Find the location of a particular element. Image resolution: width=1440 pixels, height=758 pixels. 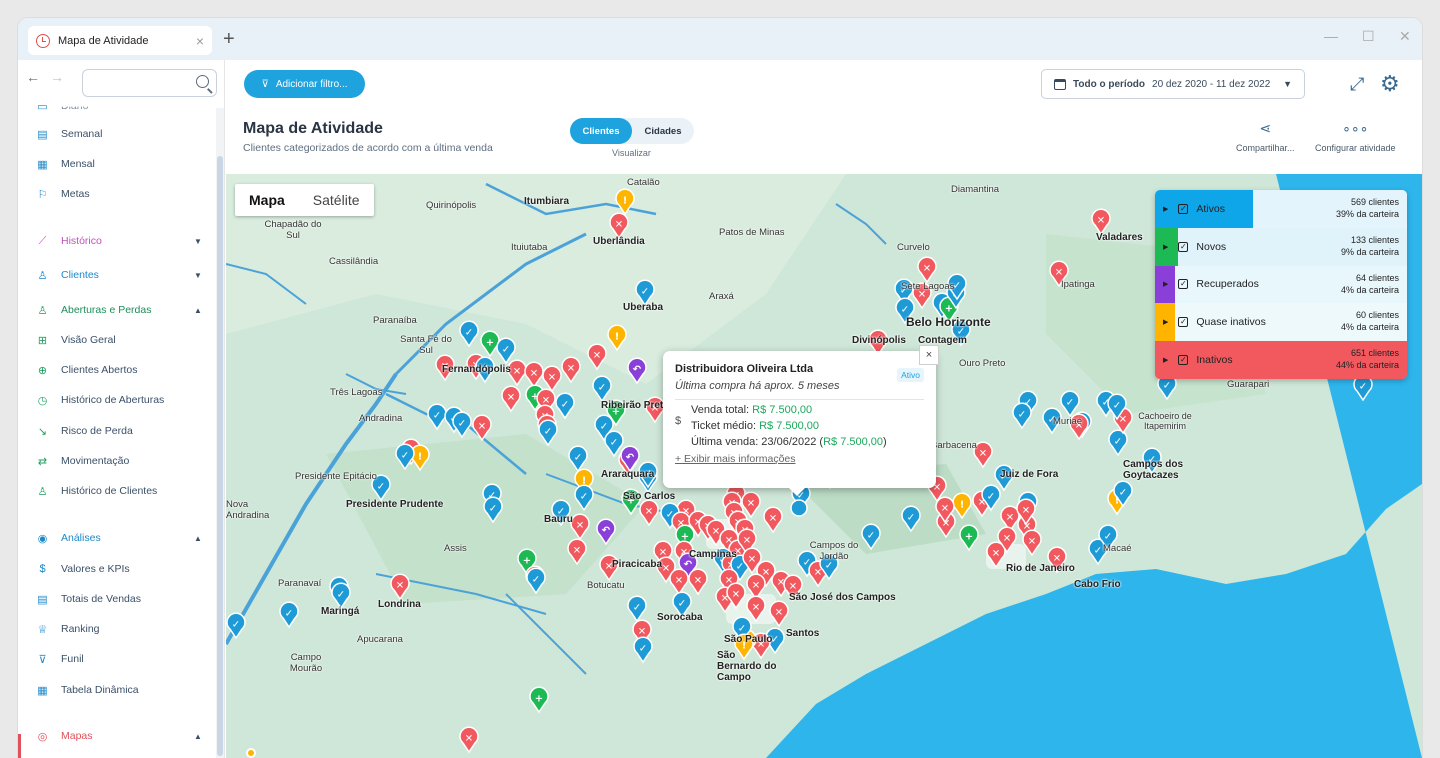

maximize-icon: ☐ is located at coordinates (1368, 36).